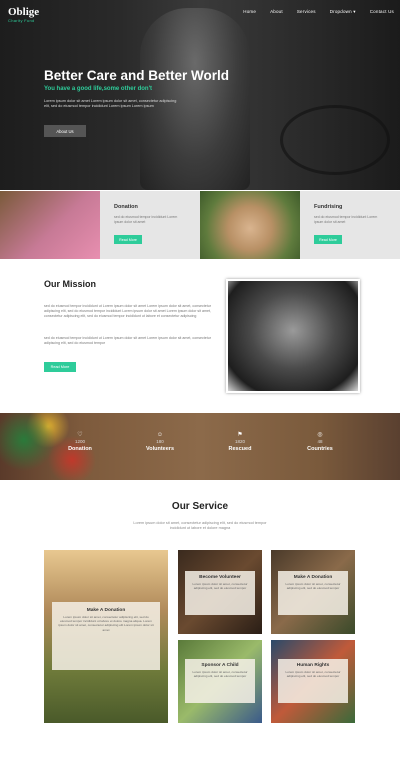  I want to click on stat-volunteers: ☺ 180 Volunteers, so click(160, 442).